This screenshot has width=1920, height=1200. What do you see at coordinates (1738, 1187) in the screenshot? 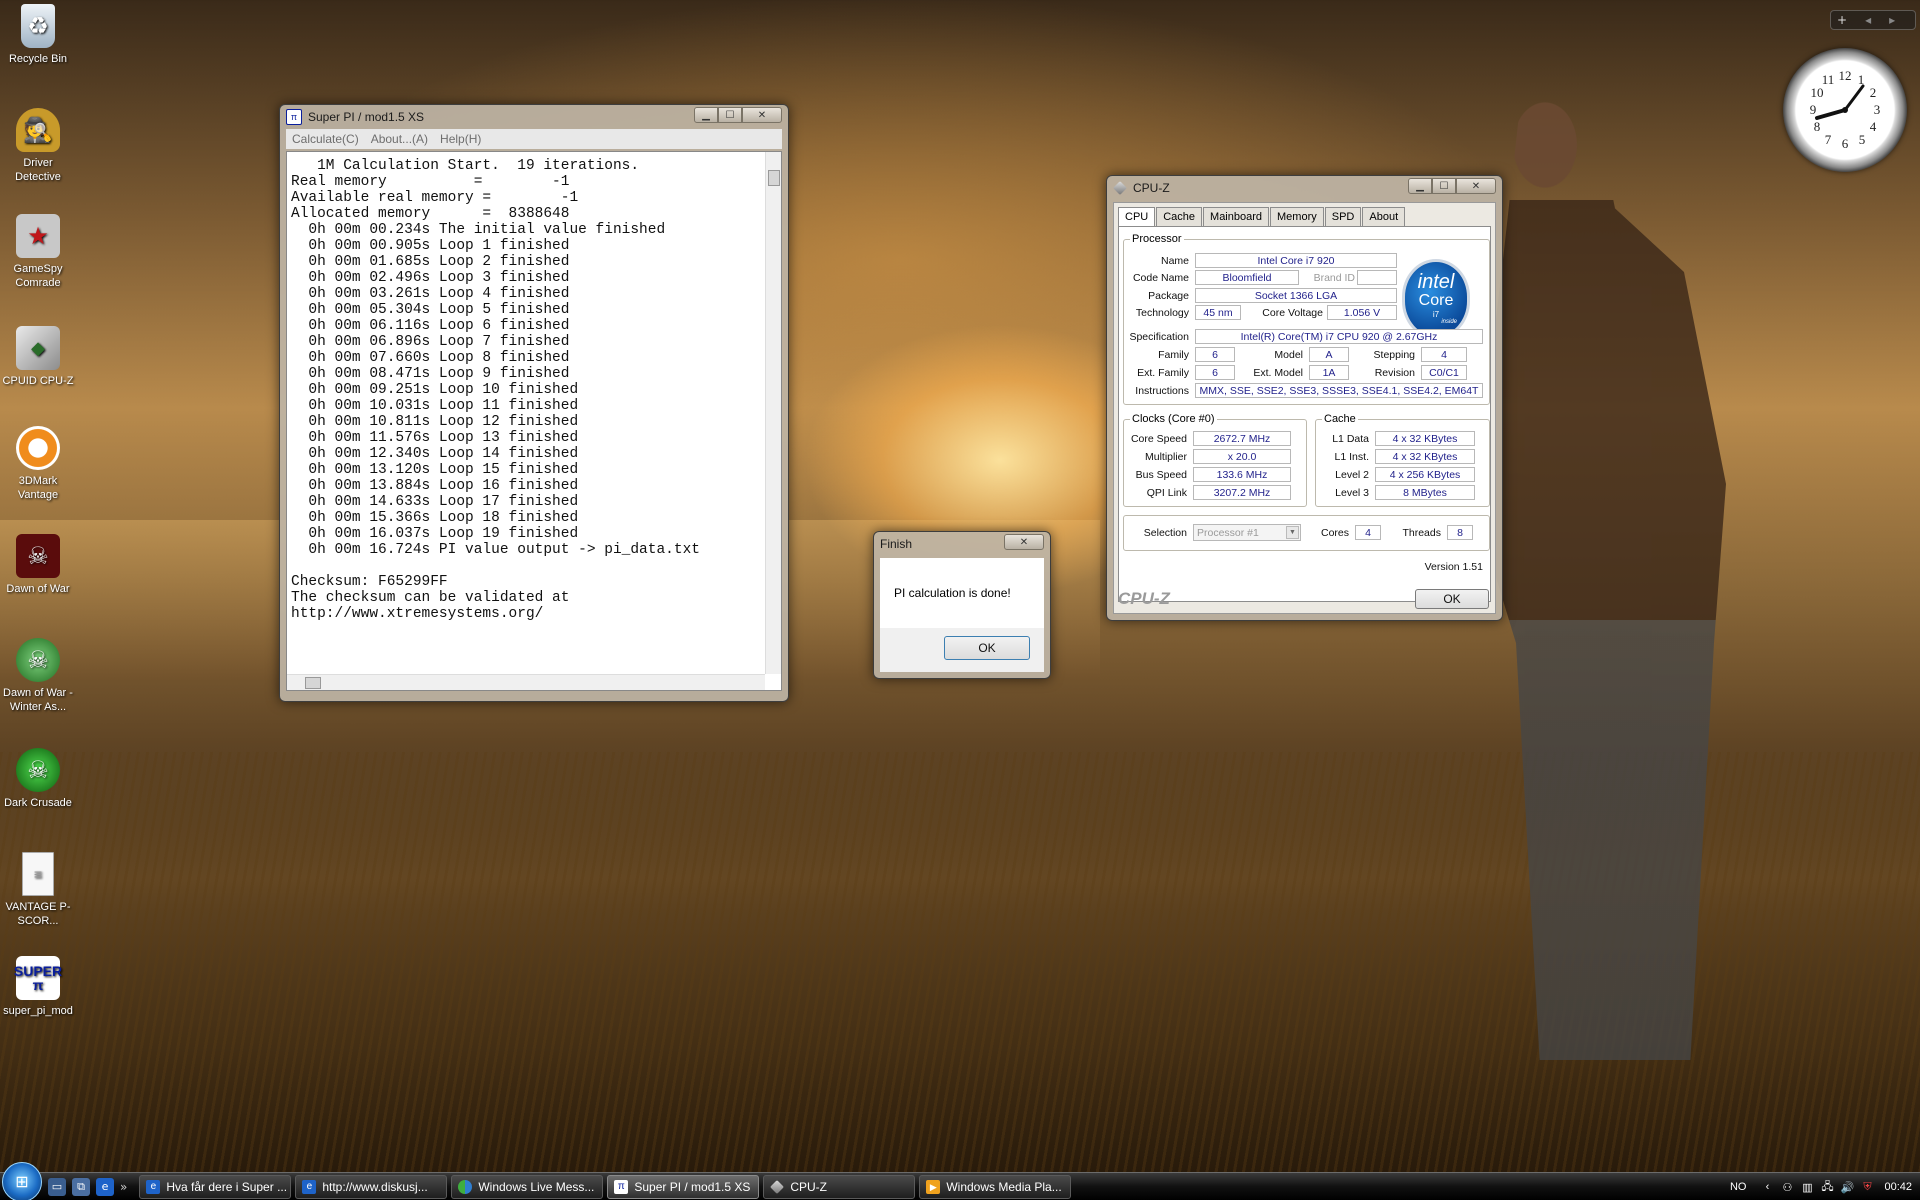
I see `language-indicator: NO` at bounding box center [1738, 1187].